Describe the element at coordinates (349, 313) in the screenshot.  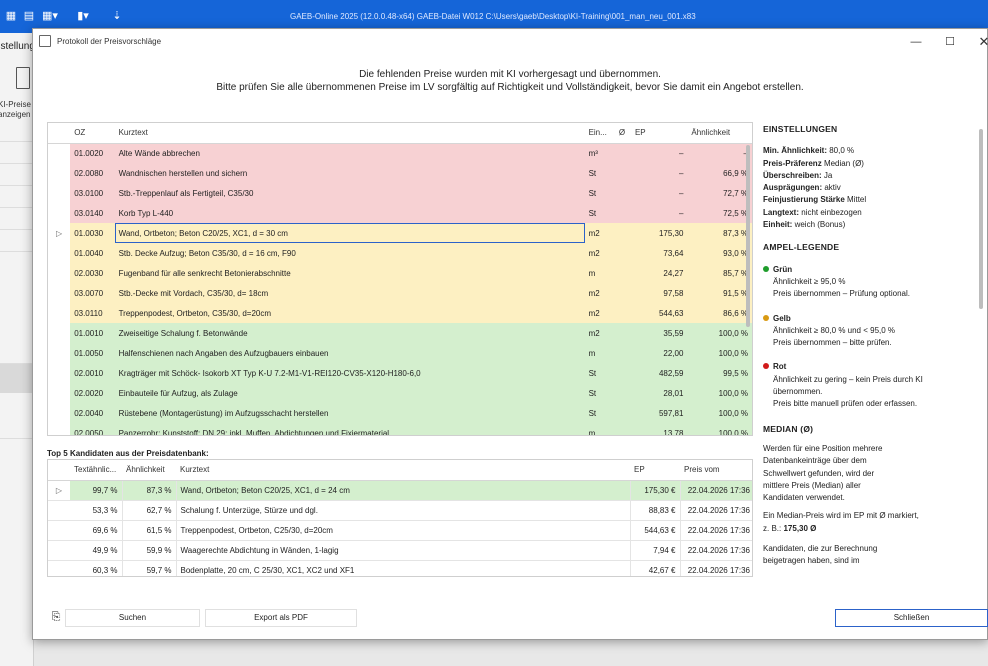
I see `kurztext-cell: Treppenpodest, Ortbeton, C35/30, d=20cm` at that location.